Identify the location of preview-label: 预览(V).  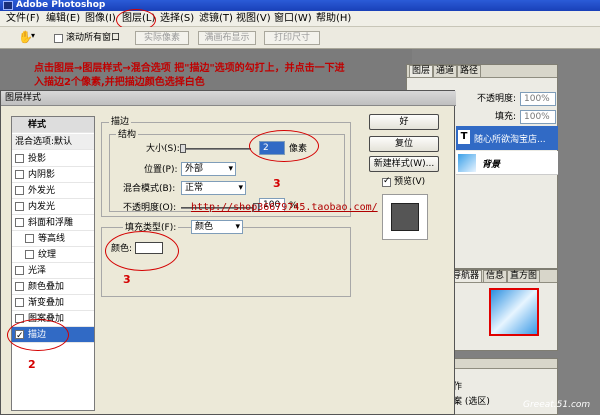
(410, 182).